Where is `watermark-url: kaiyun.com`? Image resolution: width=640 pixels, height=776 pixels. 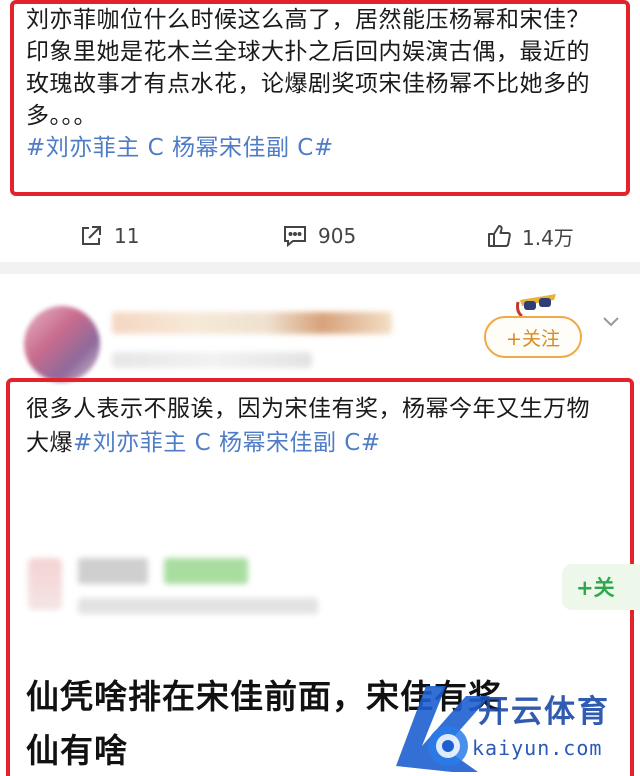 watermark-url: kaiyun.com is located at coordinates (537, 748).